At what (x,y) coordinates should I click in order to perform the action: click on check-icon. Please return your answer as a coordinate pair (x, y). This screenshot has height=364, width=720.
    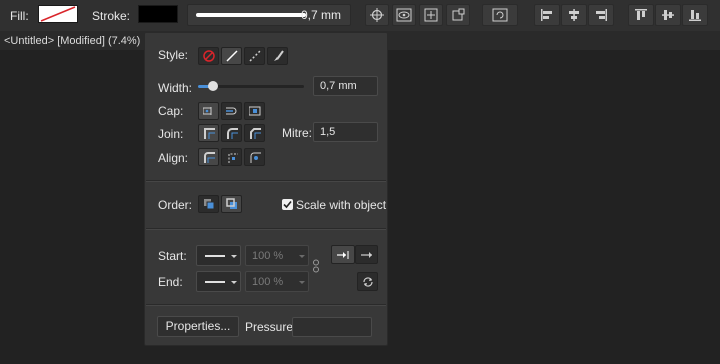
    Looking at the image, I should click on (287, 204).